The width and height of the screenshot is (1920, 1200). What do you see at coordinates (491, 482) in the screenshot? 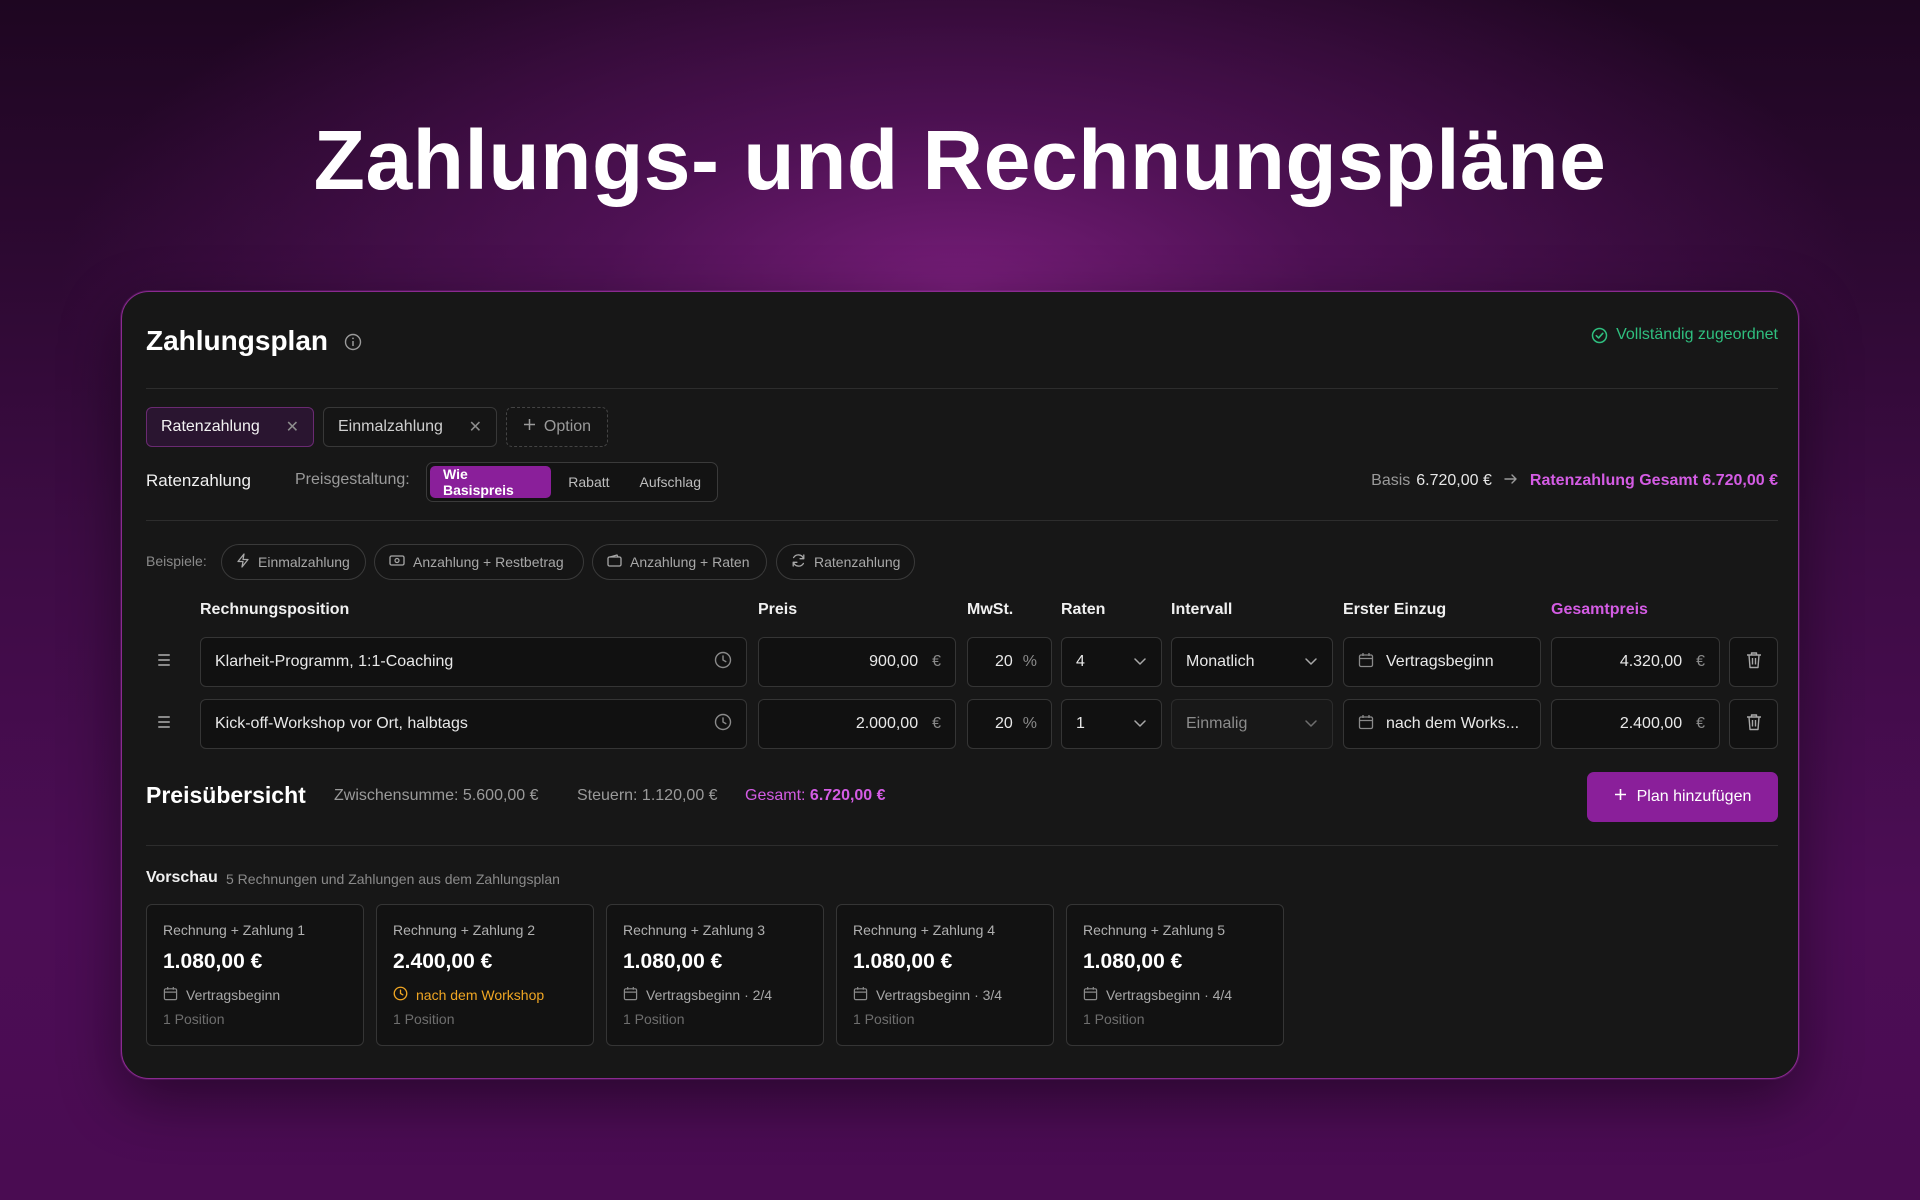
I see `pricing-option-basispreis: Wie Basispreis` at bounding box center [491, 482].